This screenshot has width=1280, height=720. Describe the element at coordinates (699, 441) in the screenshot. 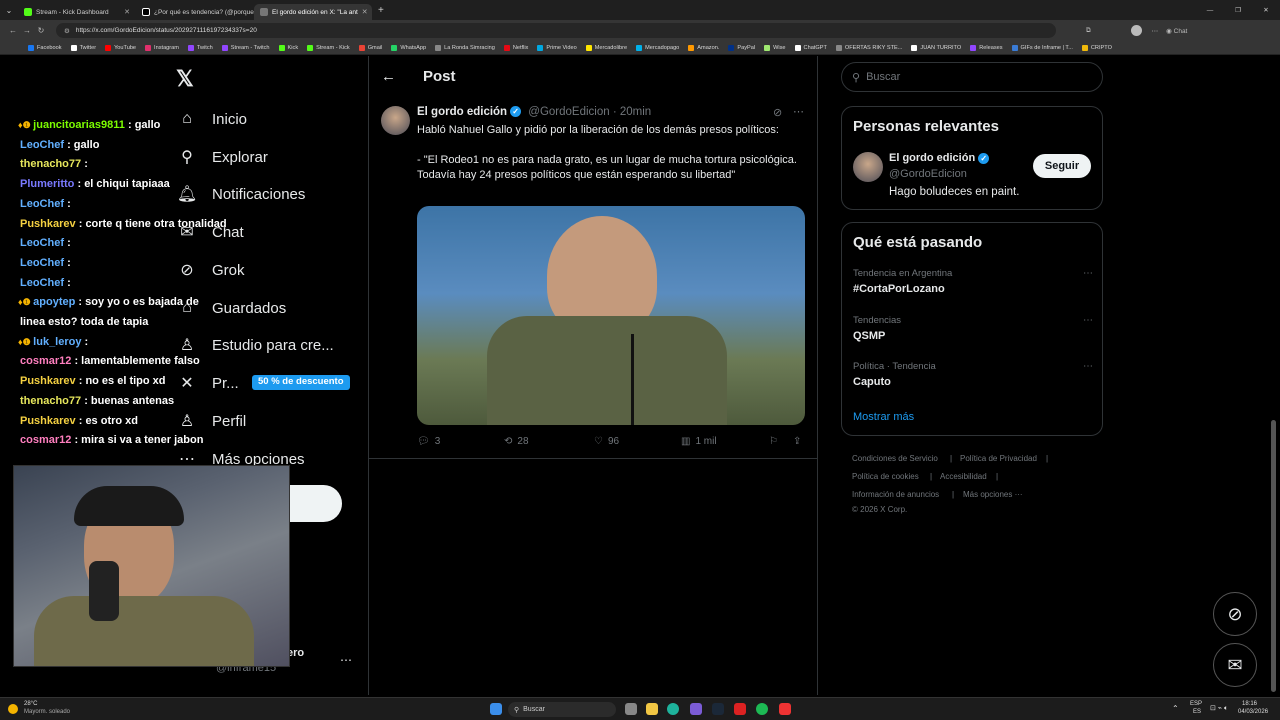

I see `views-button: ▥ 1 mil` at that location.